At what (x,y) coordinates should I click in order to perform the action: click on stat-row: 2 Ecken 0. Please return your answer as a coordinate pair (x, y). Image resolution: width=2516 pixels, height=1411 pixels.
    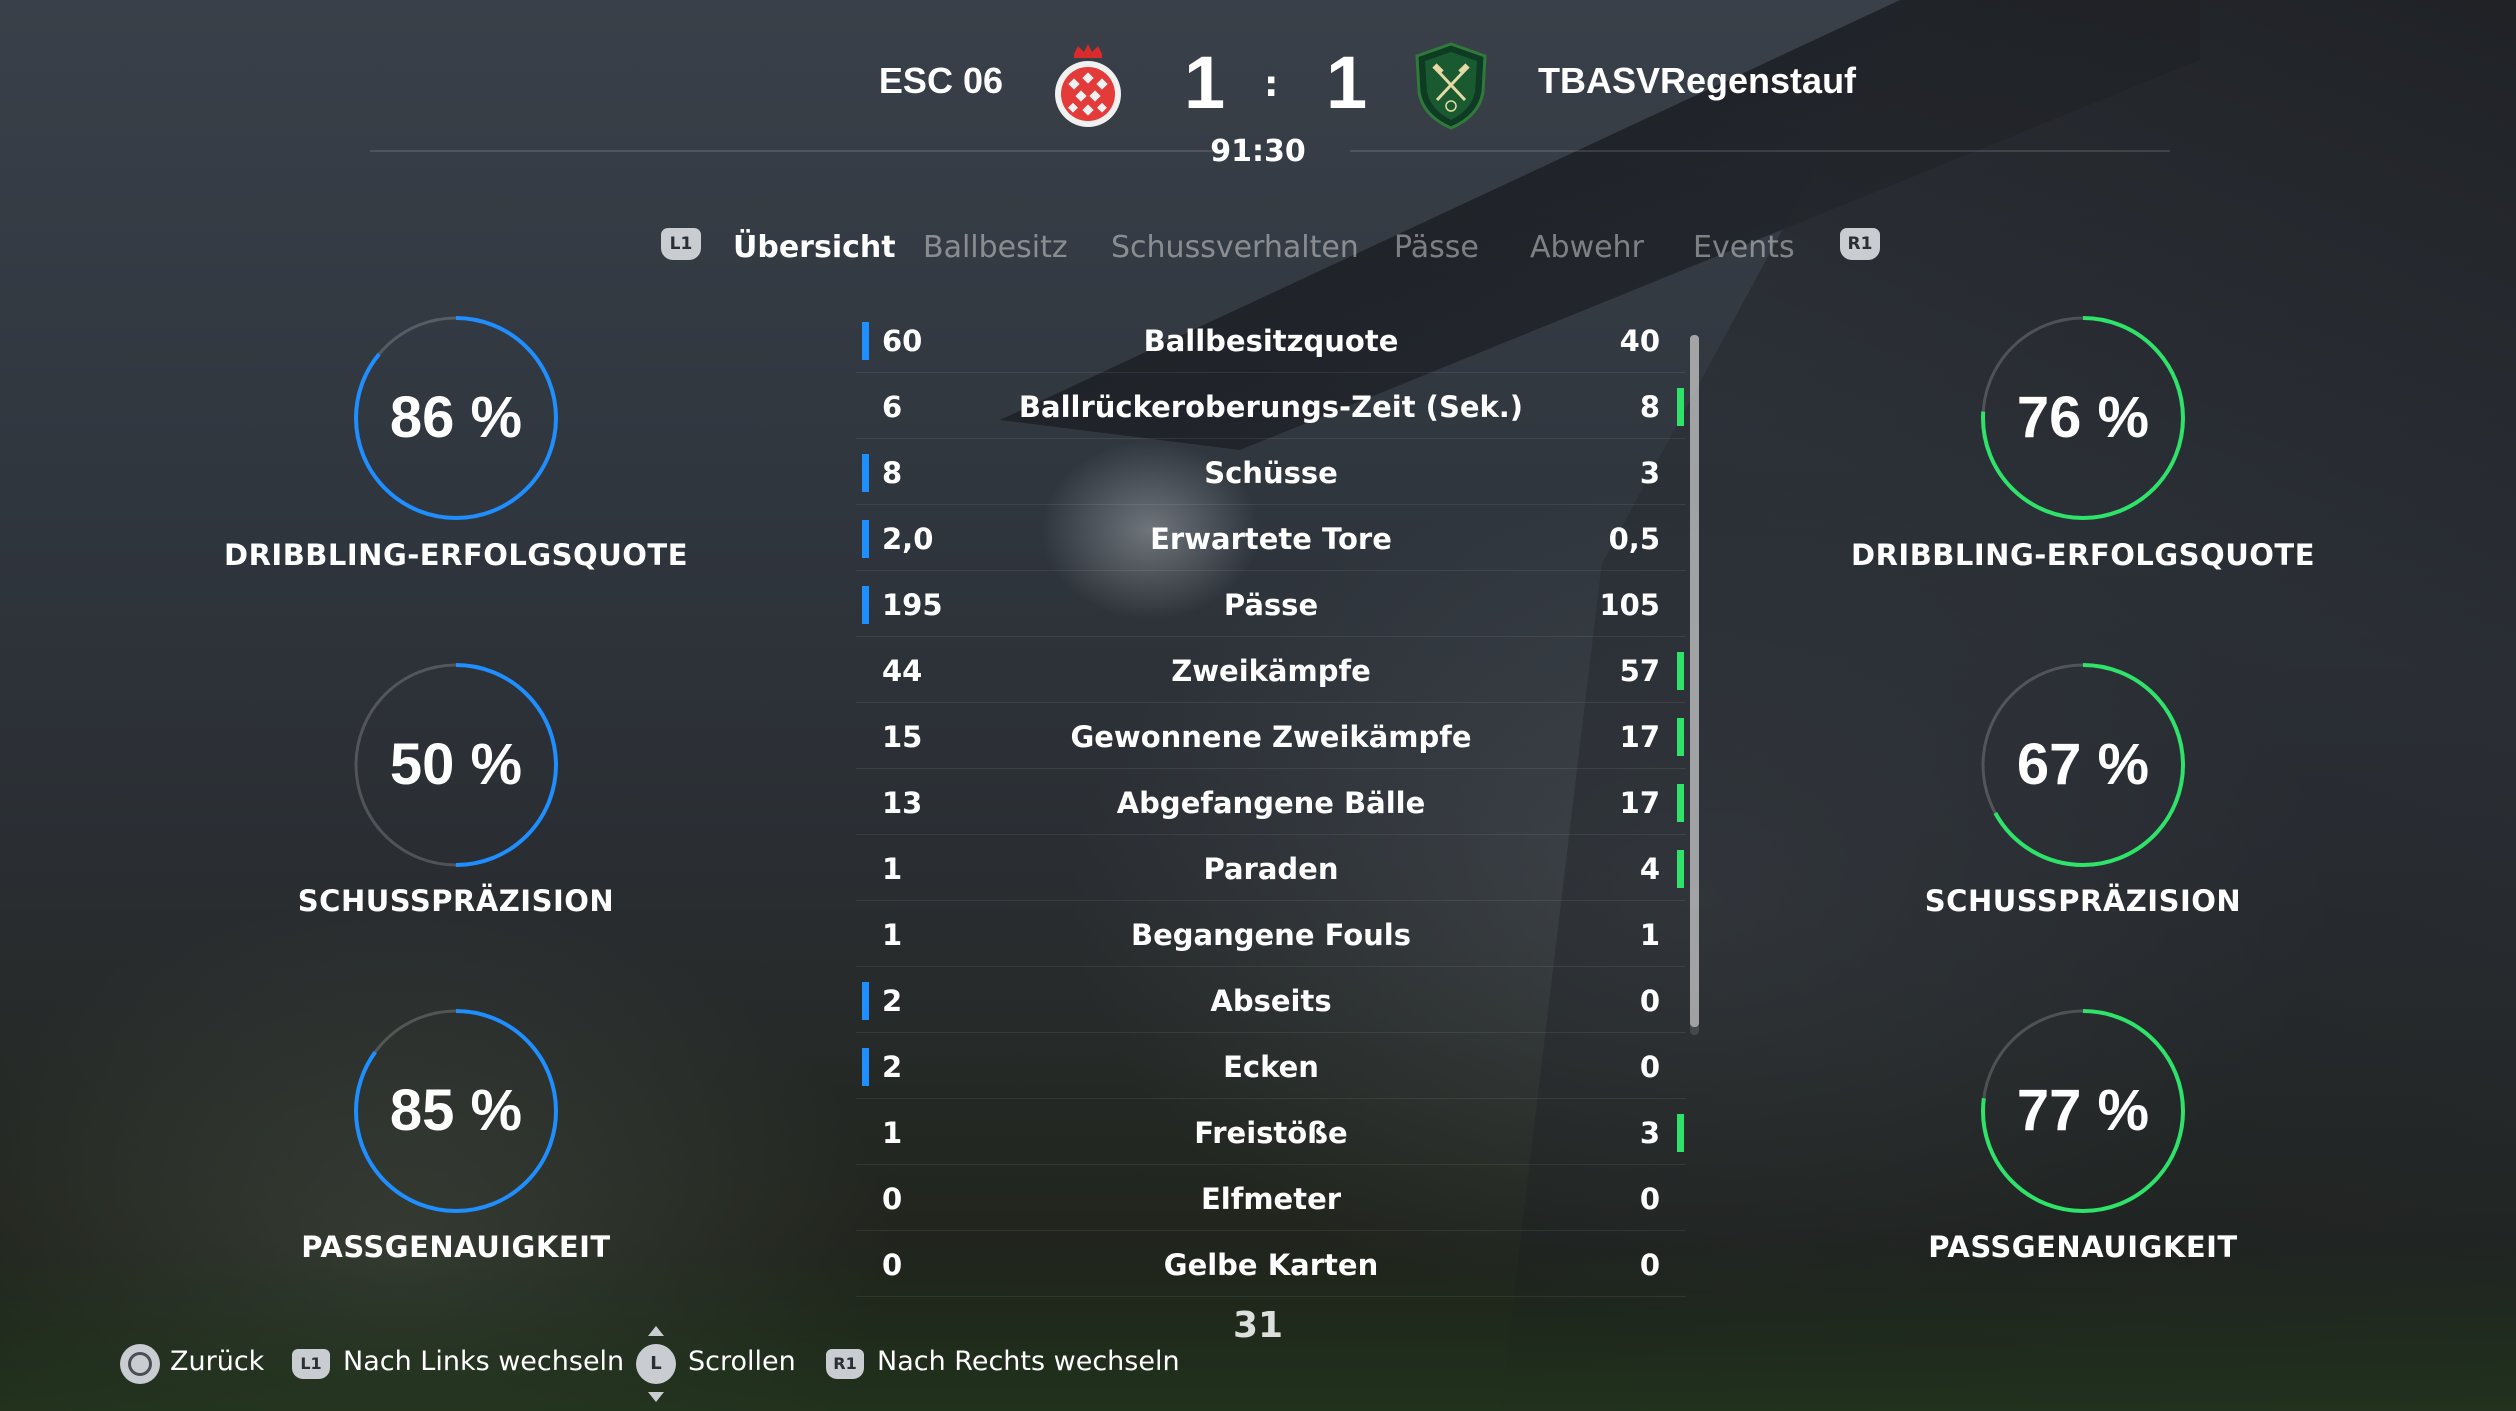
    Looking at the image, I should click on (1271, 1066).